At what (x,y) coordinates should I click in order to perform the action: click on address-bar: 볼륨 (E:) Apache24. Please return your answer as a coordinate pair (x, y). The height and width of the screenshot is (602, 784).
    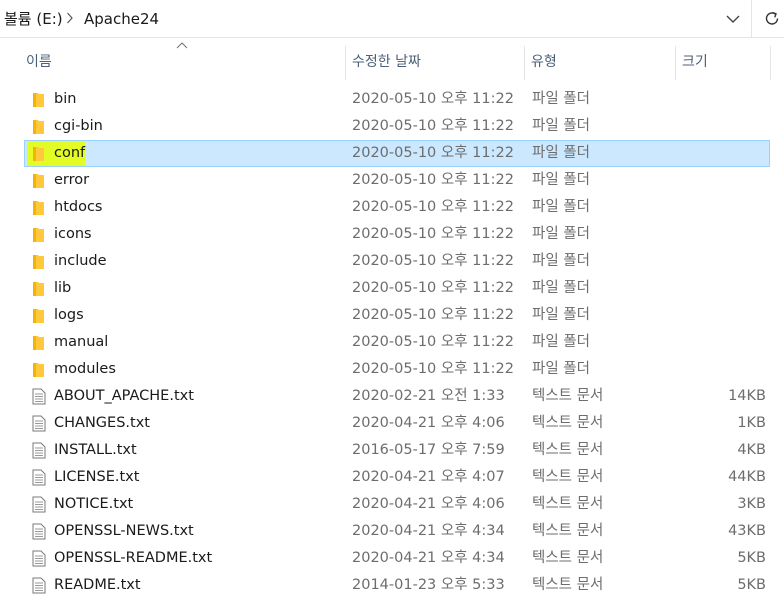
    Looking at the image, I should click on (392, 19).